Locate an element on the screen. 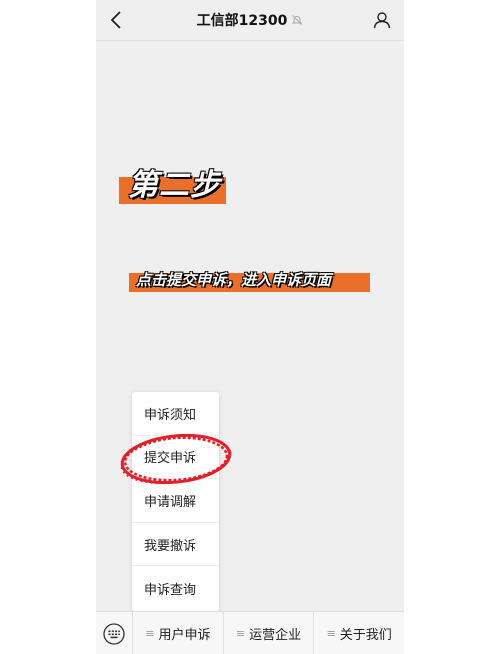 The image size is (500, 654). header-bar: 工信部12300 is located at coordinates (250, 20).